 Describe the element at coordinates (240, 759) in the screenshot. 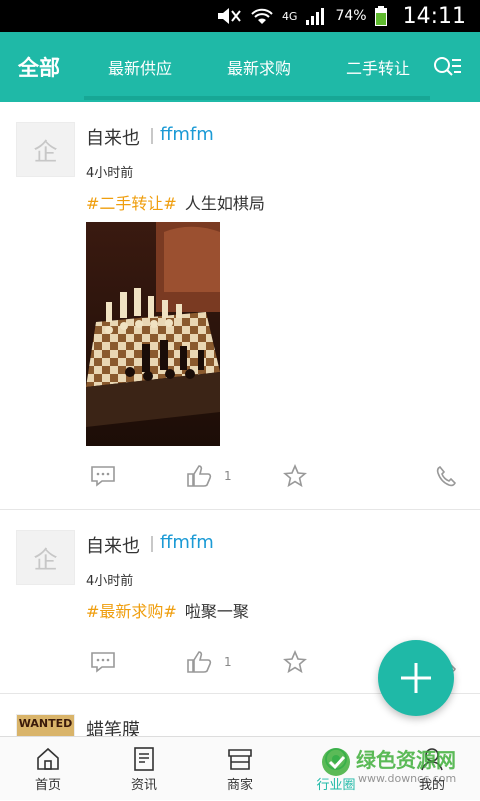

I see `store-icon` at that location.